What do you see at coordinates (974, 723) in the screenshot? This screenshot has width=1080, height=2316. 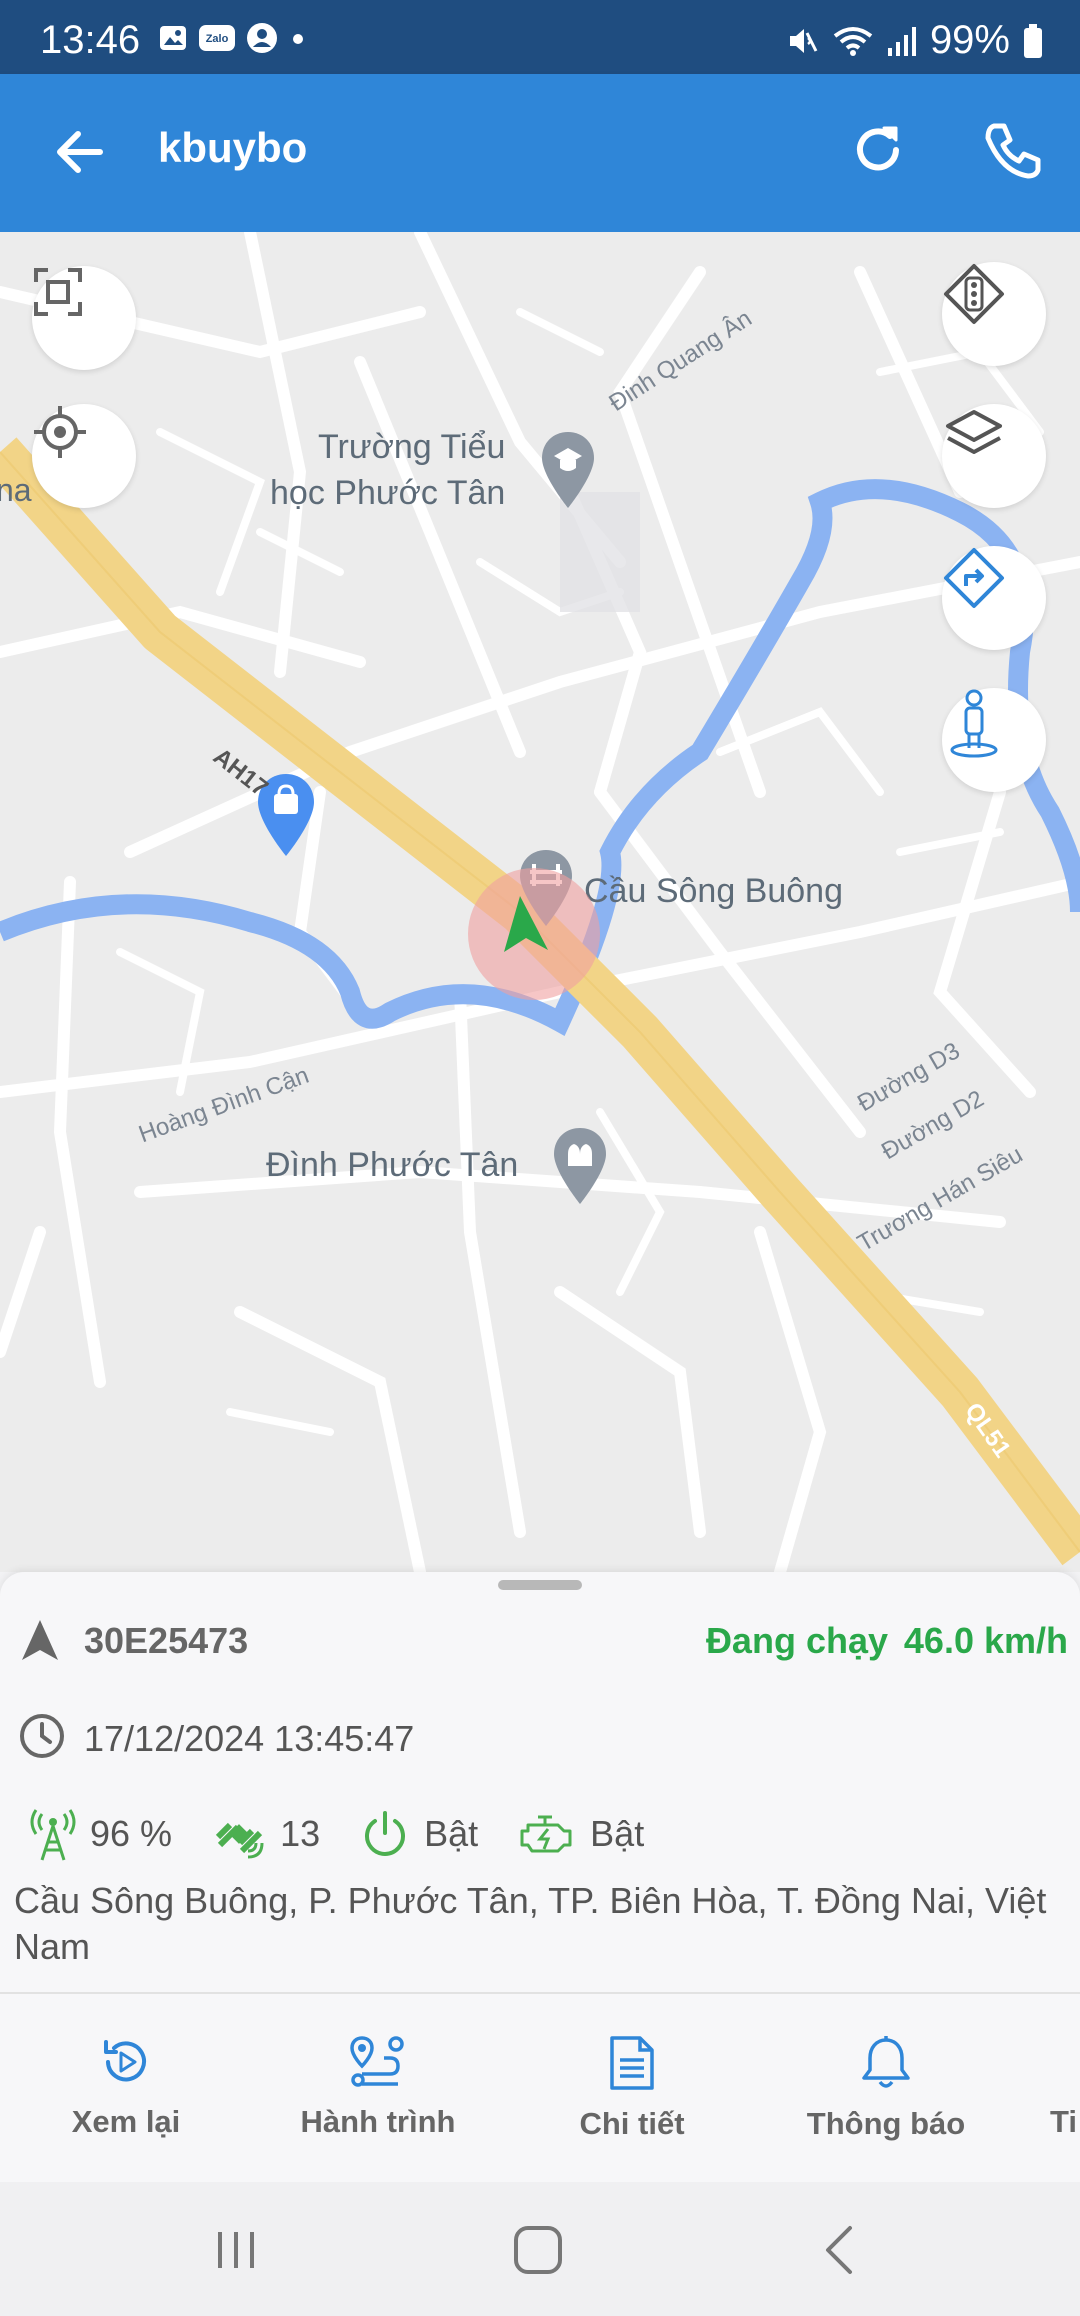 I see `street-view-icon` at bounding box center [974, 723].